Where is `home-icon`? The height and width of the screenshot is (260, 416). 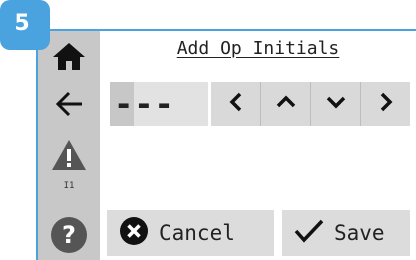 home-icon is located at coordinates (69, 56).